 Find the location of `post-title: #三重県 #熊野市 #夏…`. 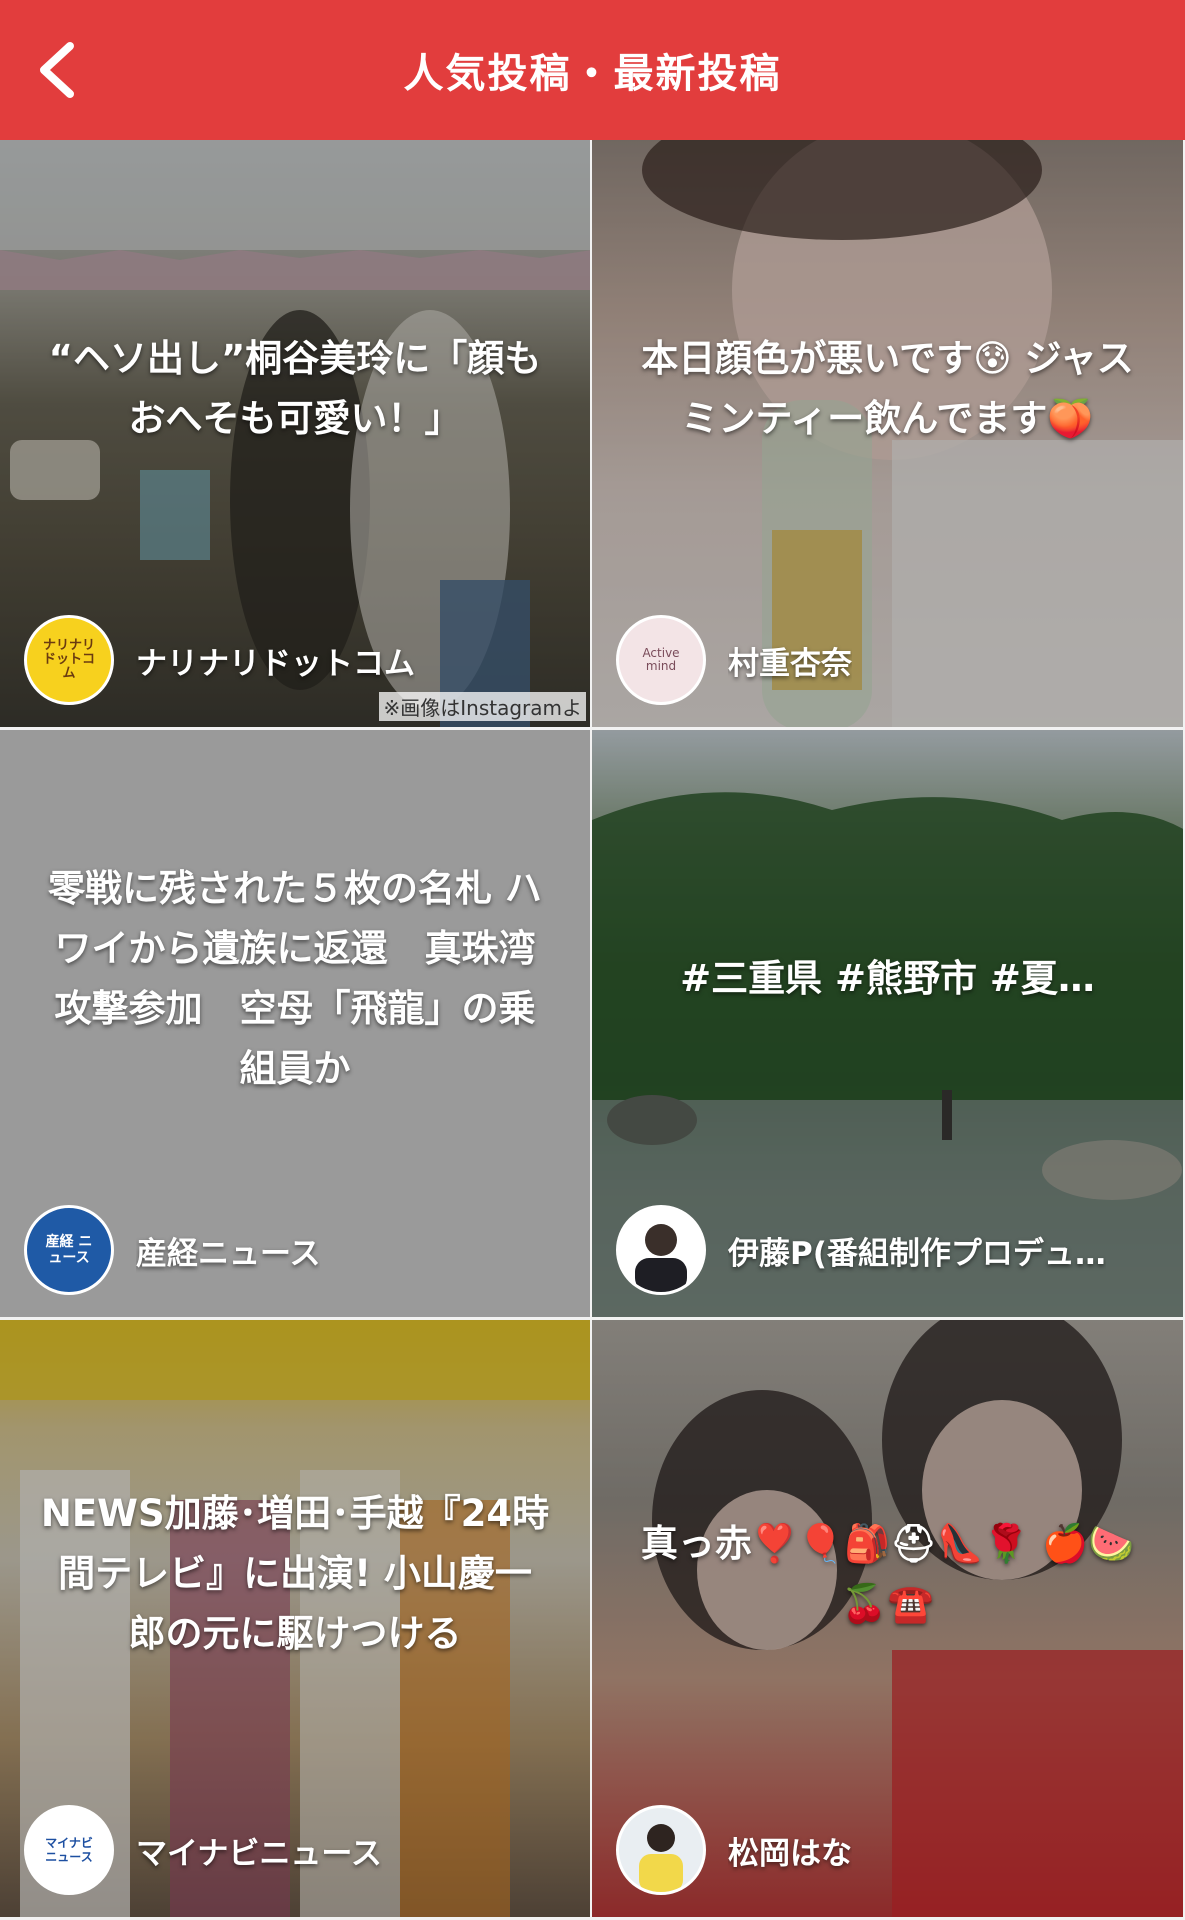

post-title: #三重県 #熊野市 #夏… is located at coordinates (887, 978).